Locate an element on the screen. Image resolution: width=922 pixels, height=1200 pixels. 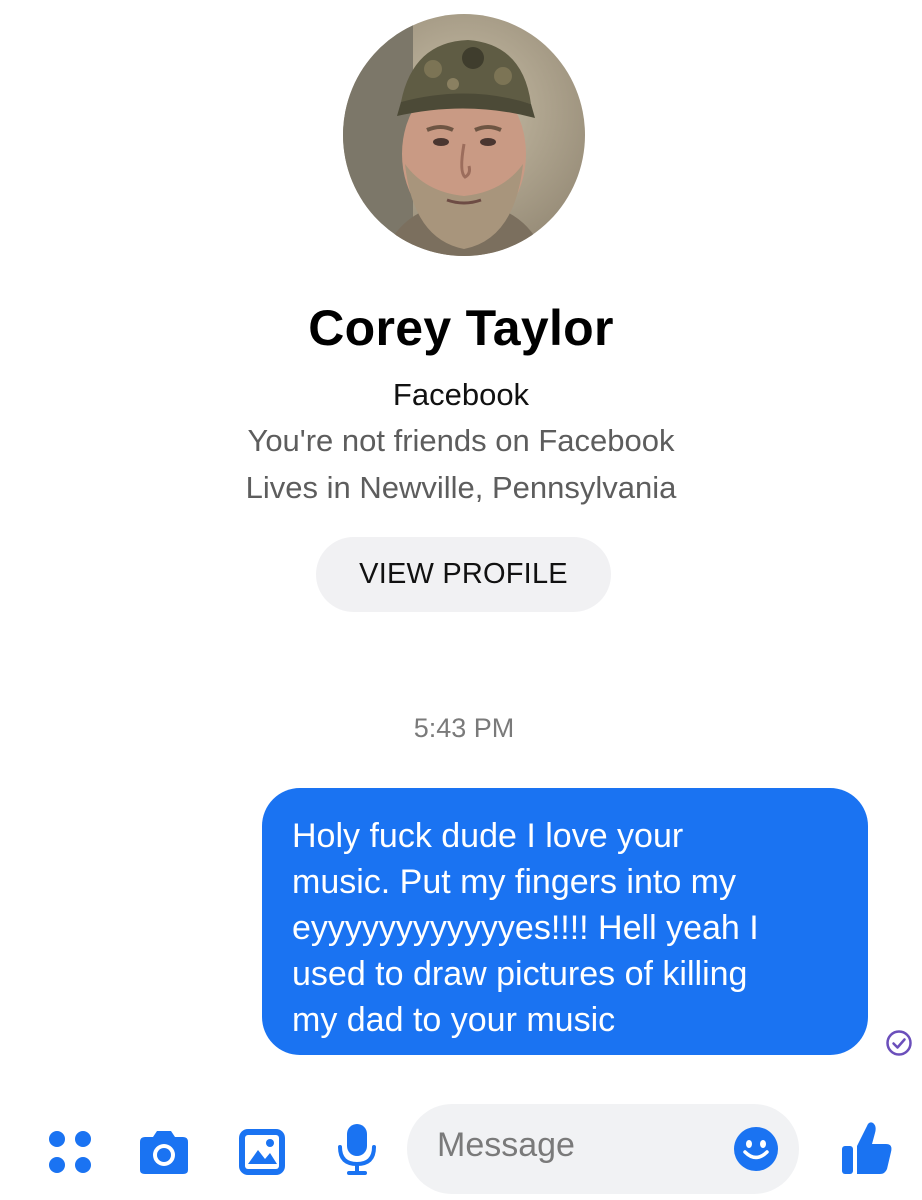
gallery-icon is located at coordinates (262, 1152).